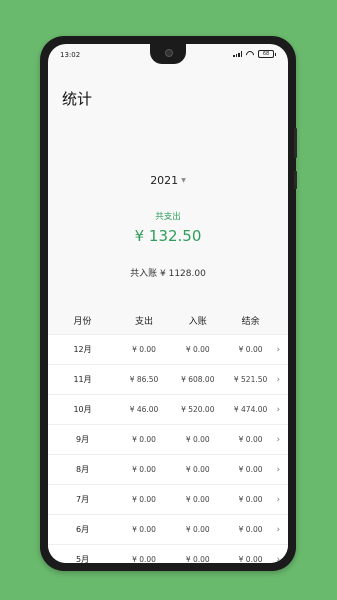  I want to click on header-expense: 支出, so click(144, 321).